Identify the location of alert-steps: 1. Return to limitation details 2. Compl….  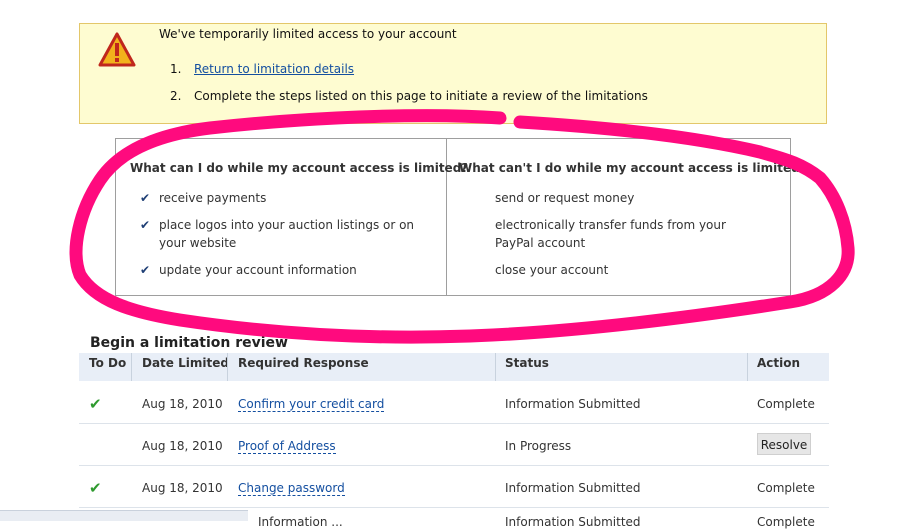
(409, 89).